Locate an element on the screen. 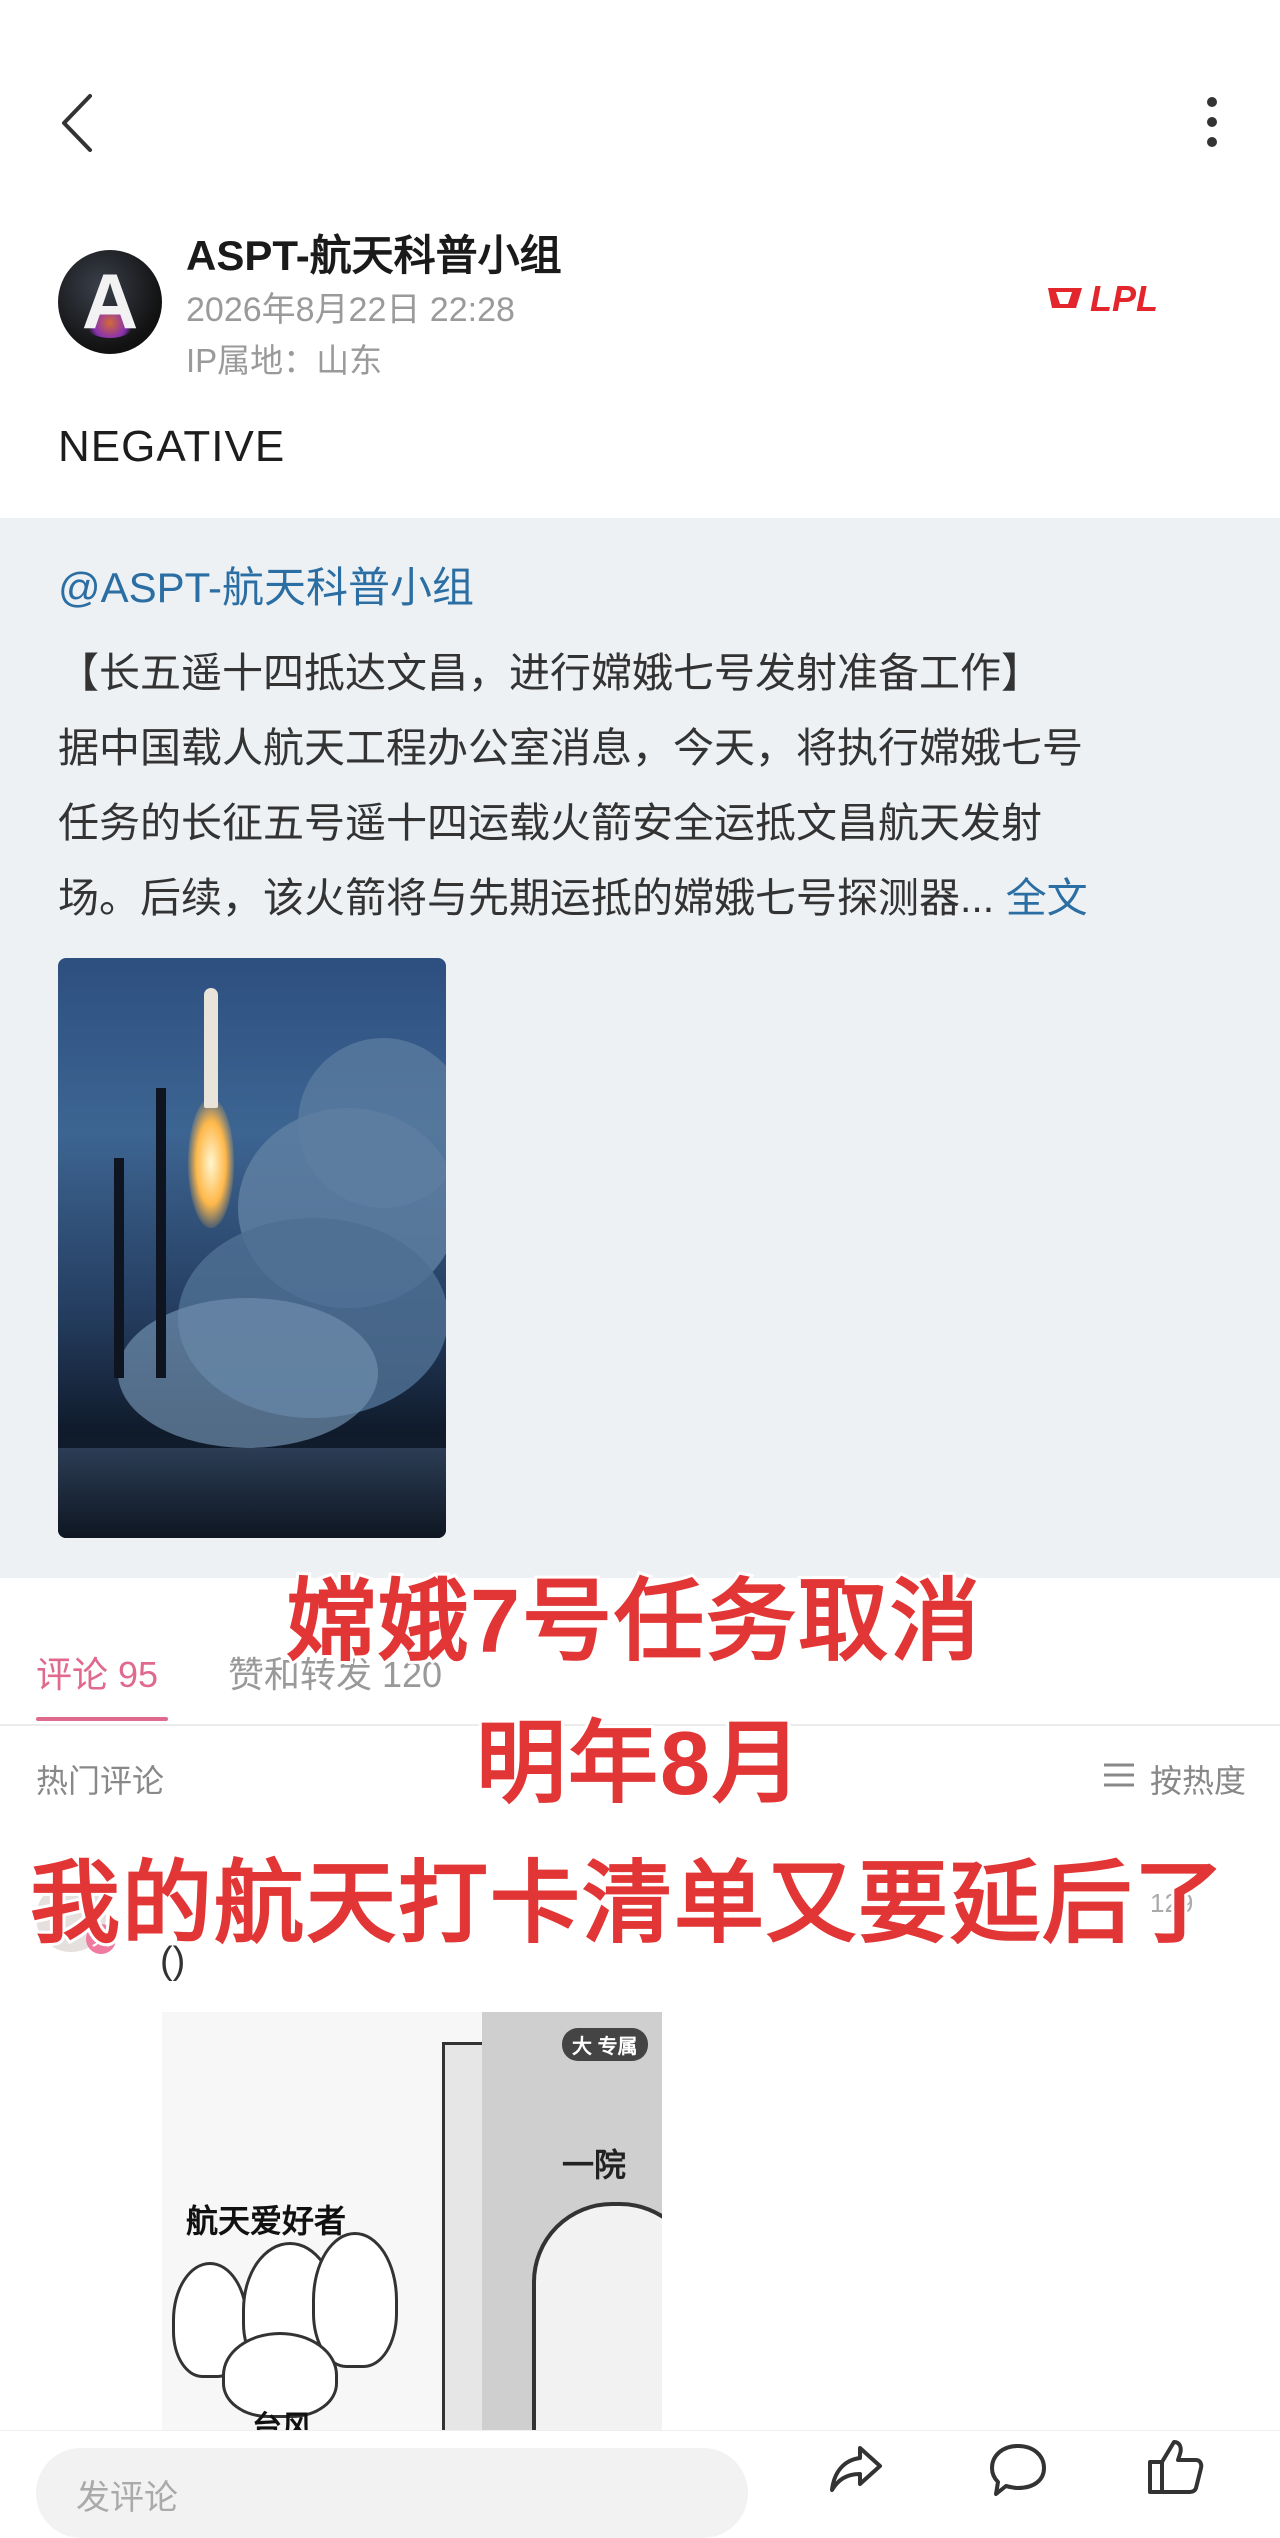 The height and width of the screenshot is (2538, 1280). tab-comments: 评论 95 is located at coordinates (97, 1672).